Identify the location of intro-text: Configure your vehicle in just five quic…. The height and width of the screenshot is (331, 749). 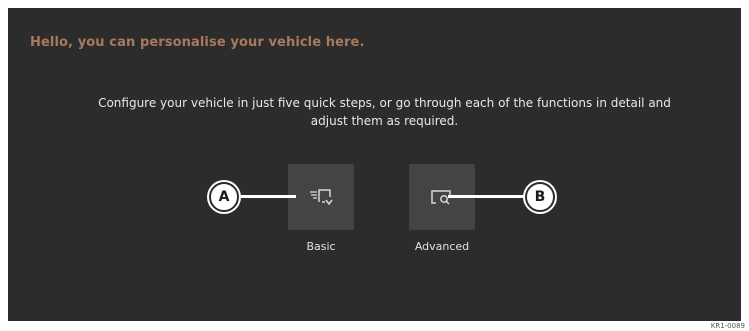
(384, 112).